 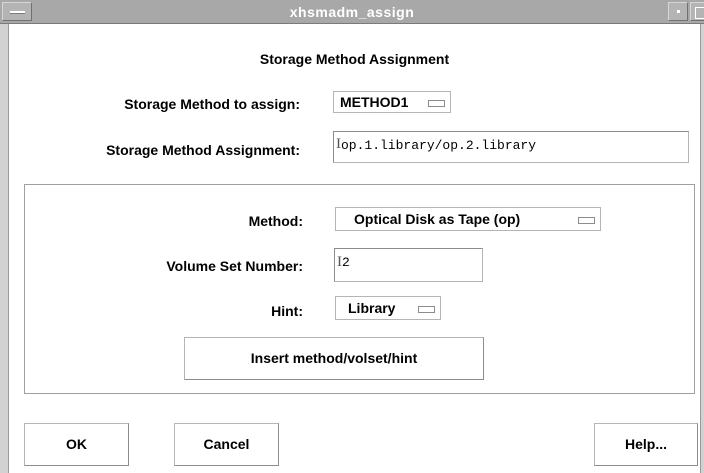 What do you see at coordinates (275, 221) in the screenshot?
I see `method-label: Method:` at bounding box center [275, 221].